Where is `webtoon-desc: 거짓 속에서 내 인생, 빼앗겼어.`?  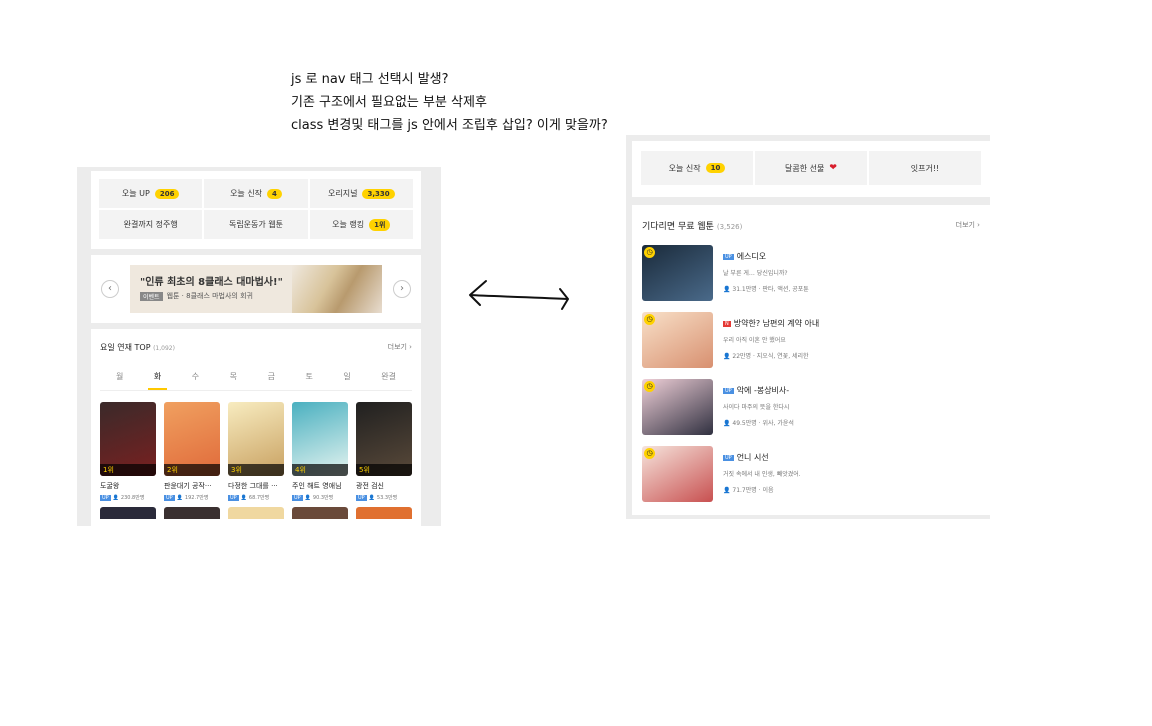
webtoon-desc: 거짓 속에서 내 인생, 빼앗겼어. is located at coordinates (762, 474).